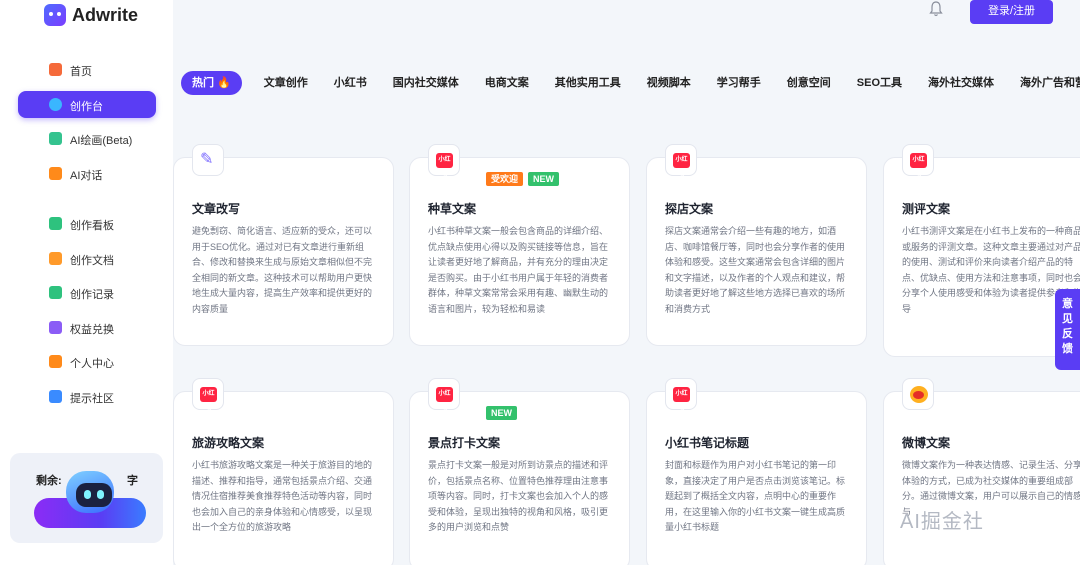  What do you see at coordinates (55, 327) in the screenshot?
I see `exchange-icon` at bounding box center [55, 327].